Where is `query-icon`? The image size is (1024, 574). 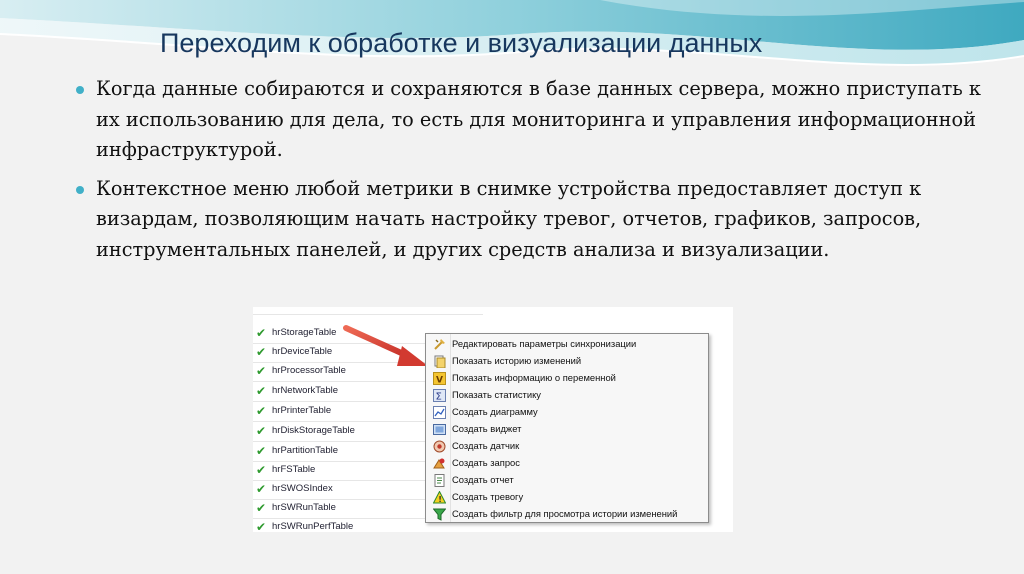 query-icon is located at coordinates (439, 463).